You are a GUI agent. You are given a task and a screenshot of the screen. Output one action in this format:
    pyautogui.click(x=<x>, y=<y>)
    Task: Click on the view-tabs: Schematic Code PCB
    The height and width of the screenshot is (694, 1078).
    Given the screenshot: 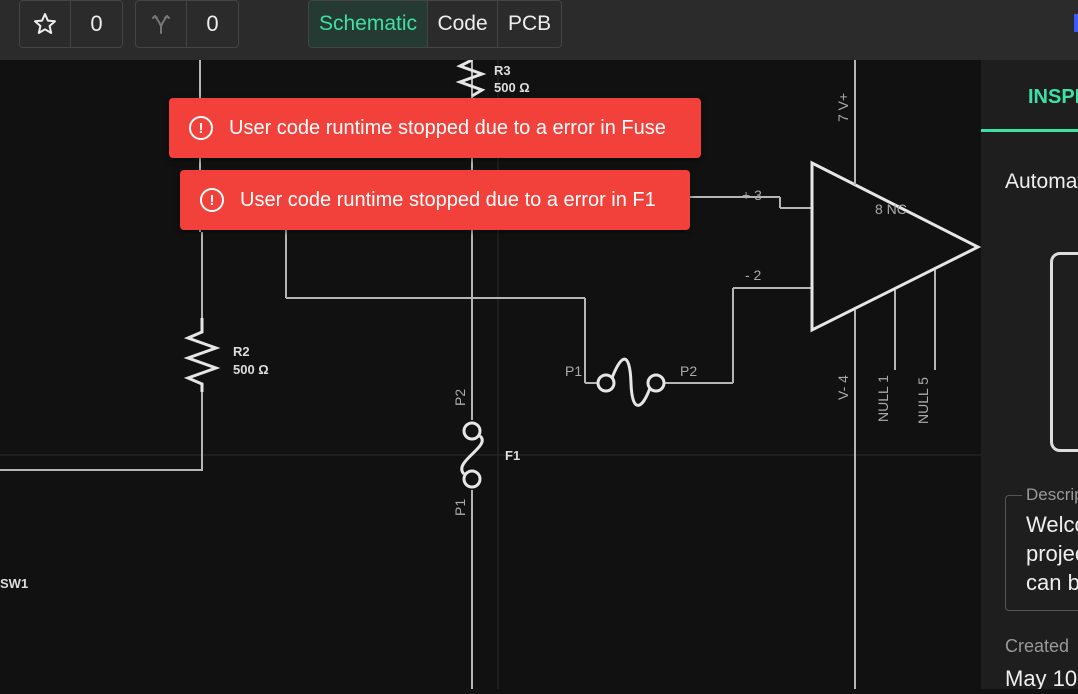 What is the action you would take?
    pyautogui.click(x=435, y=24)
    